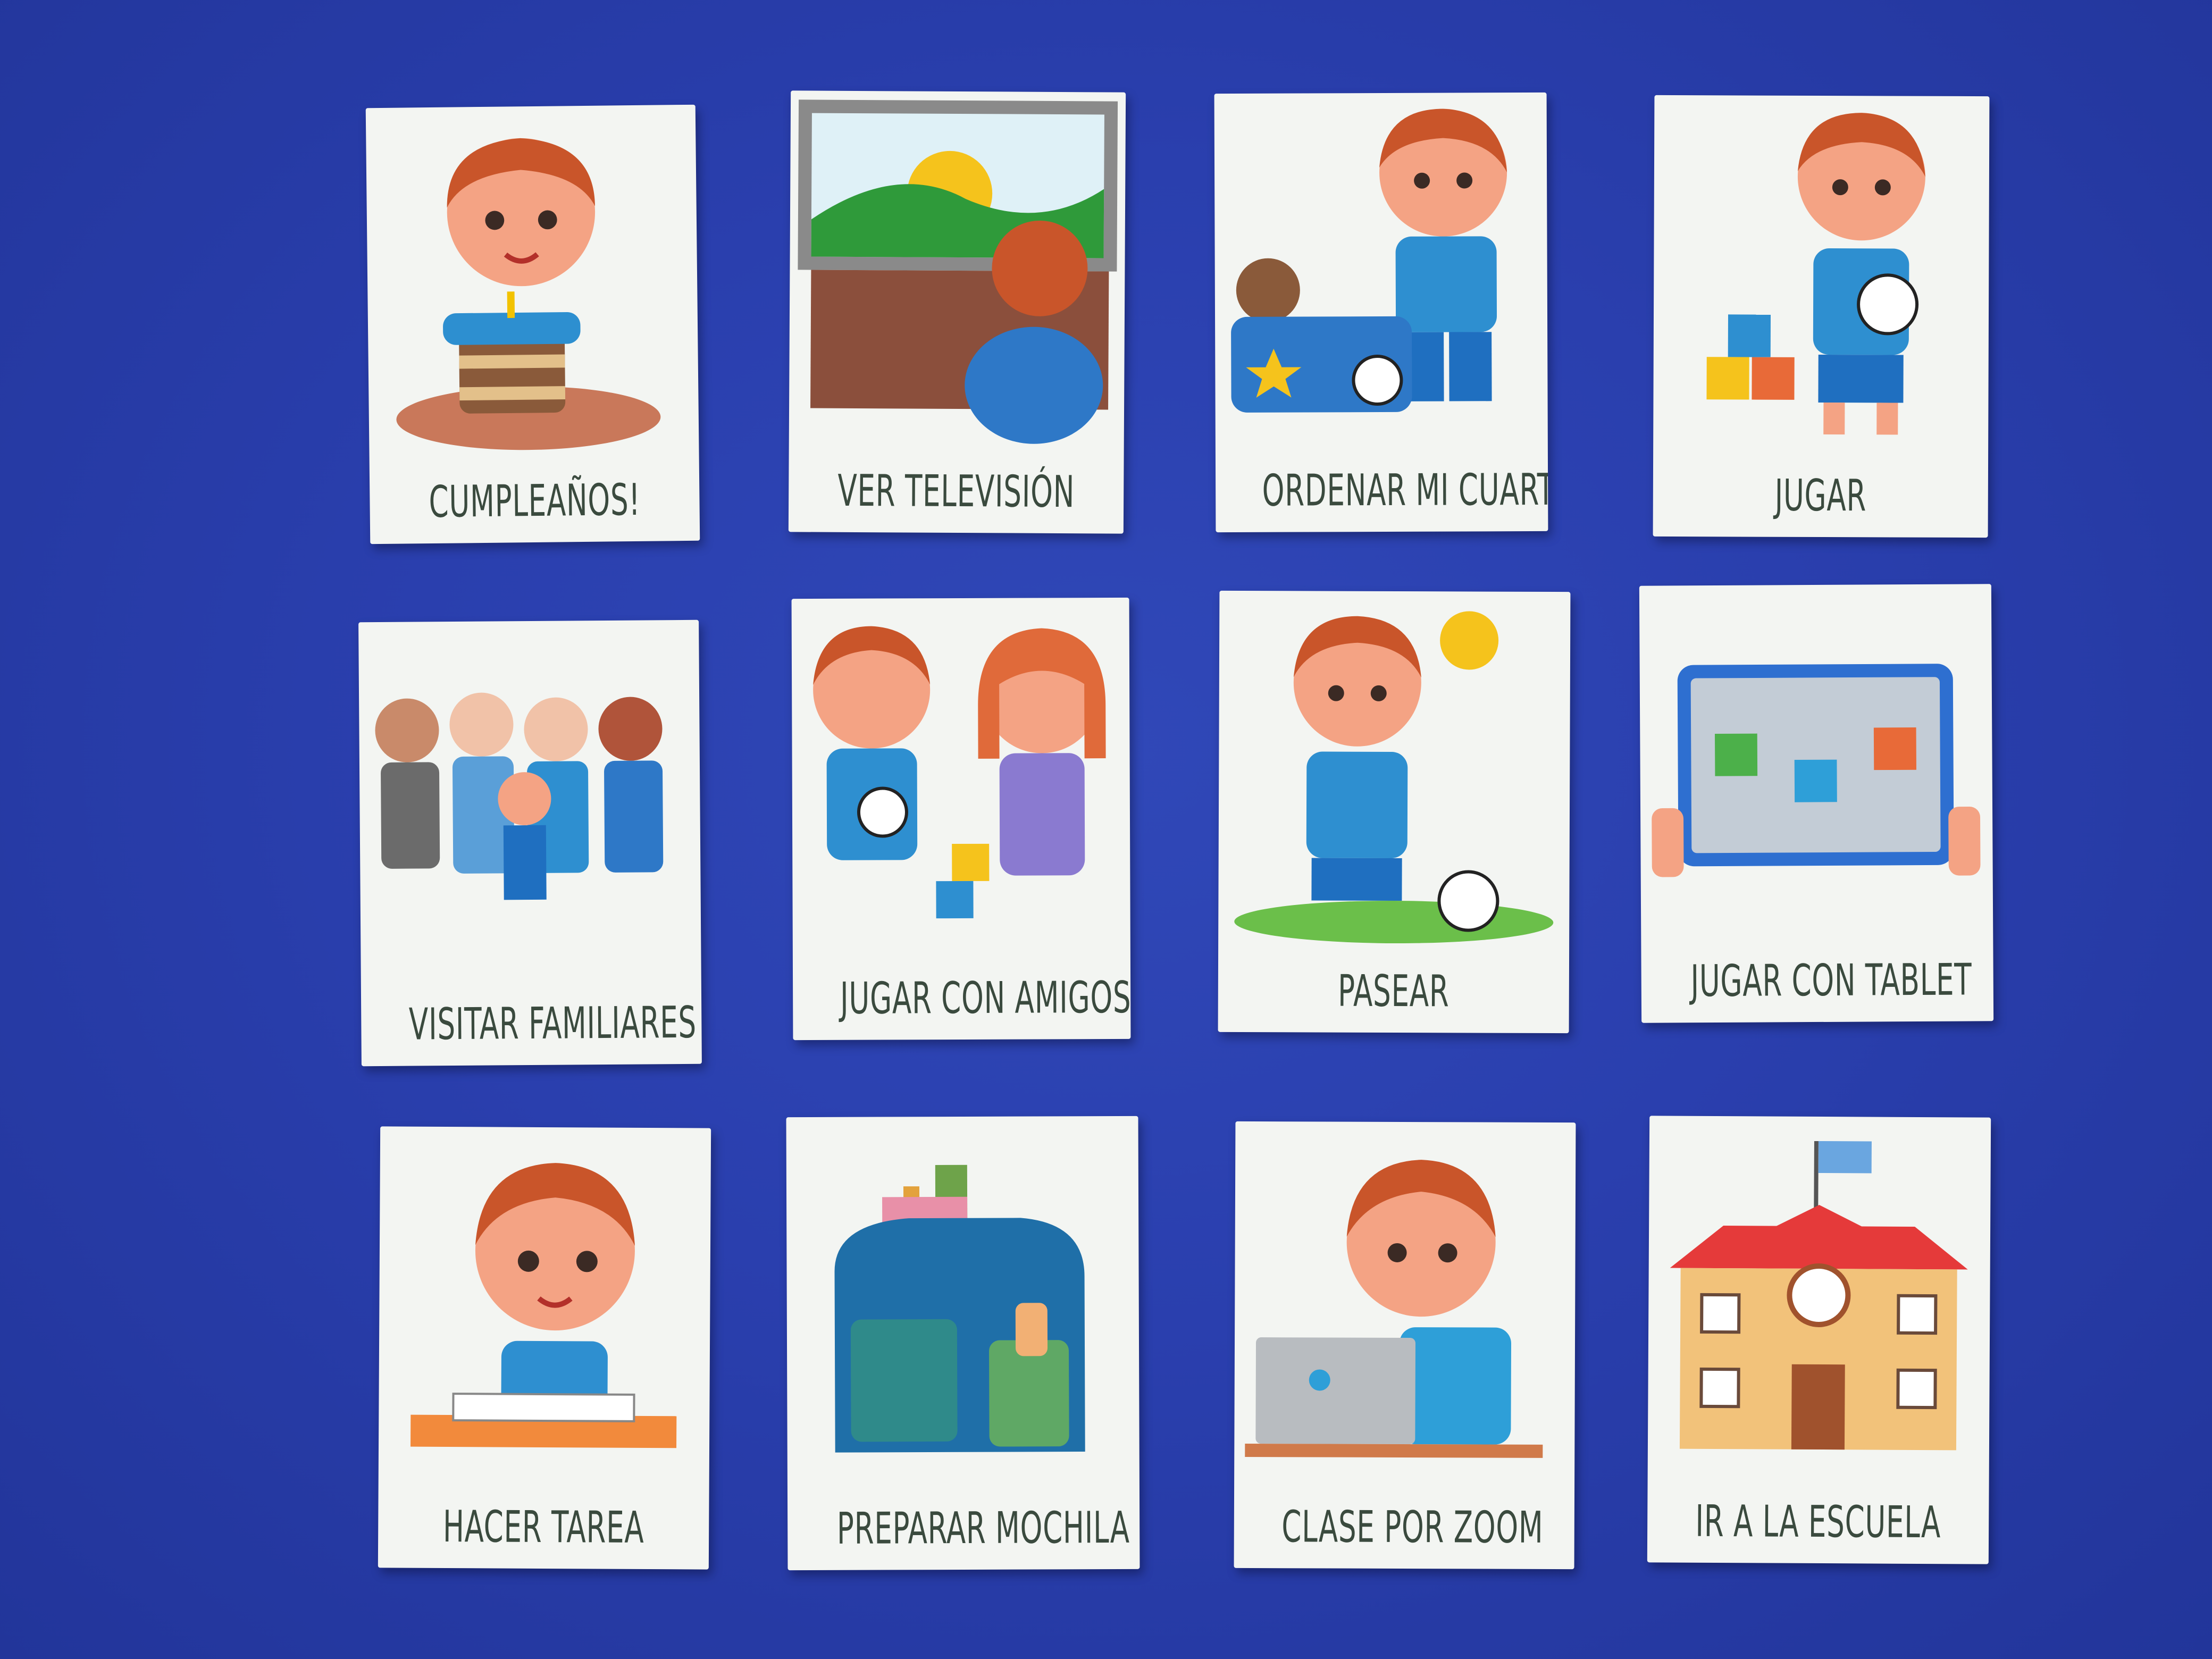 This screenshot has height=1659, width=2212. Describe the element at coordinates (519, 796) in the screenshot. I see `family-icon` at that location.